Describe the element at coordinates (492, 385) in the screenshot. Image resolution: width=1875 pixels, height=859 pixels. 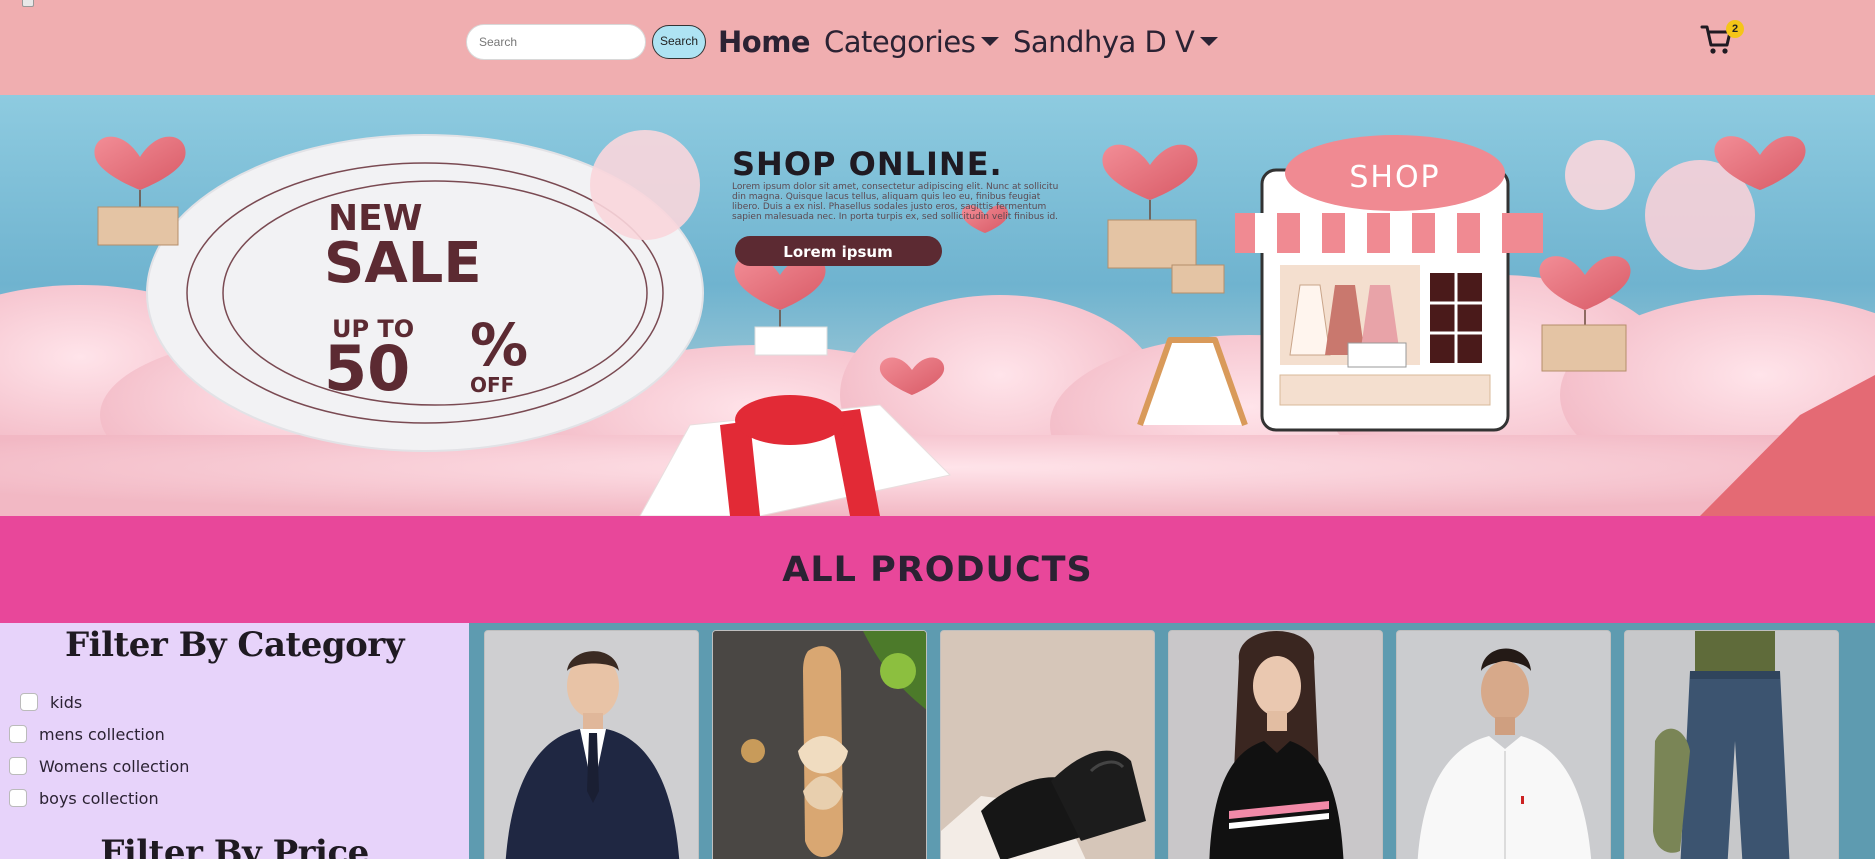
I see `sale-off-text: OFF` at that location.